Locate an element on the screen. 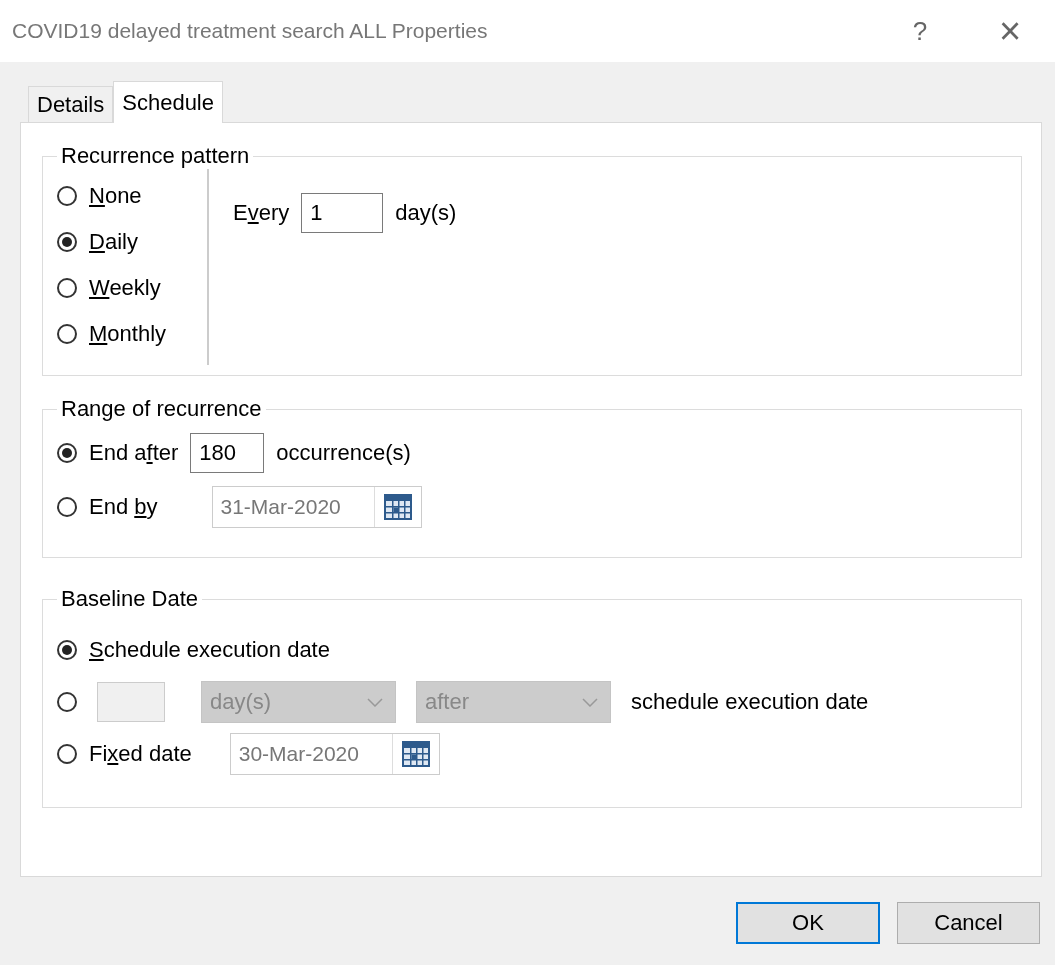 Image resolution: width=1055 pixels, height=965 pixels. number-field: 1 is located at coordinates (342, 213).